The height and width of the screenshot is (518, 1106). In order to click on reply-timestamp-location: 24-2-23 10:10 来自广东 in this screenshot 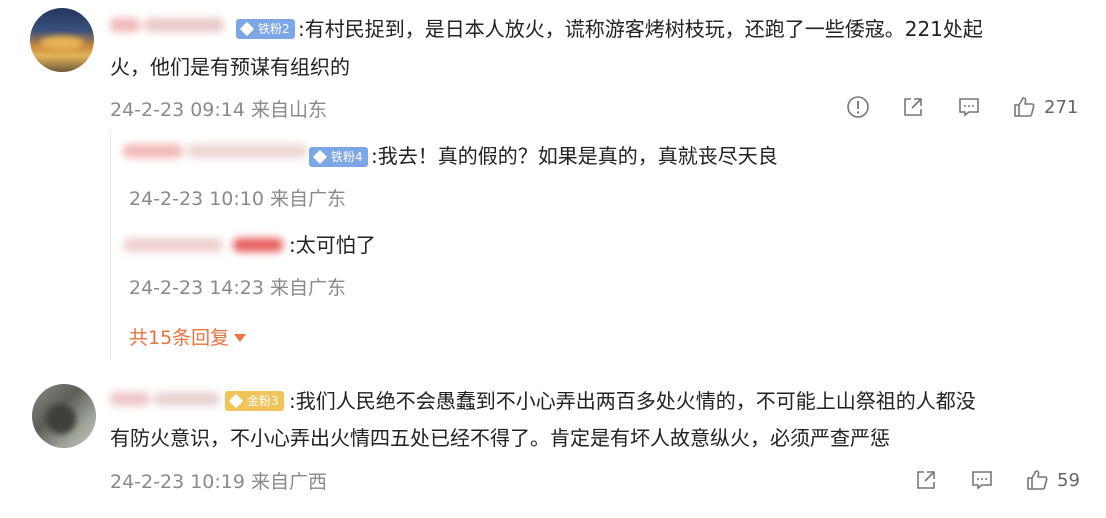, I will do `click(237, 199)`.